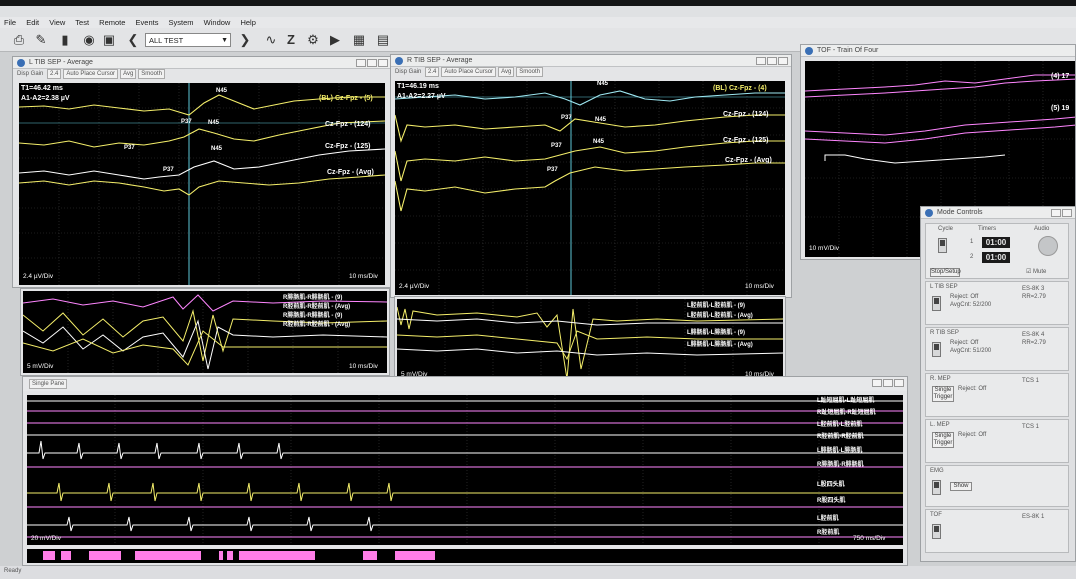 The width and height of the screenshot is (1076, 579). I want to click on menu-remote: Remote, so click(112, 22).